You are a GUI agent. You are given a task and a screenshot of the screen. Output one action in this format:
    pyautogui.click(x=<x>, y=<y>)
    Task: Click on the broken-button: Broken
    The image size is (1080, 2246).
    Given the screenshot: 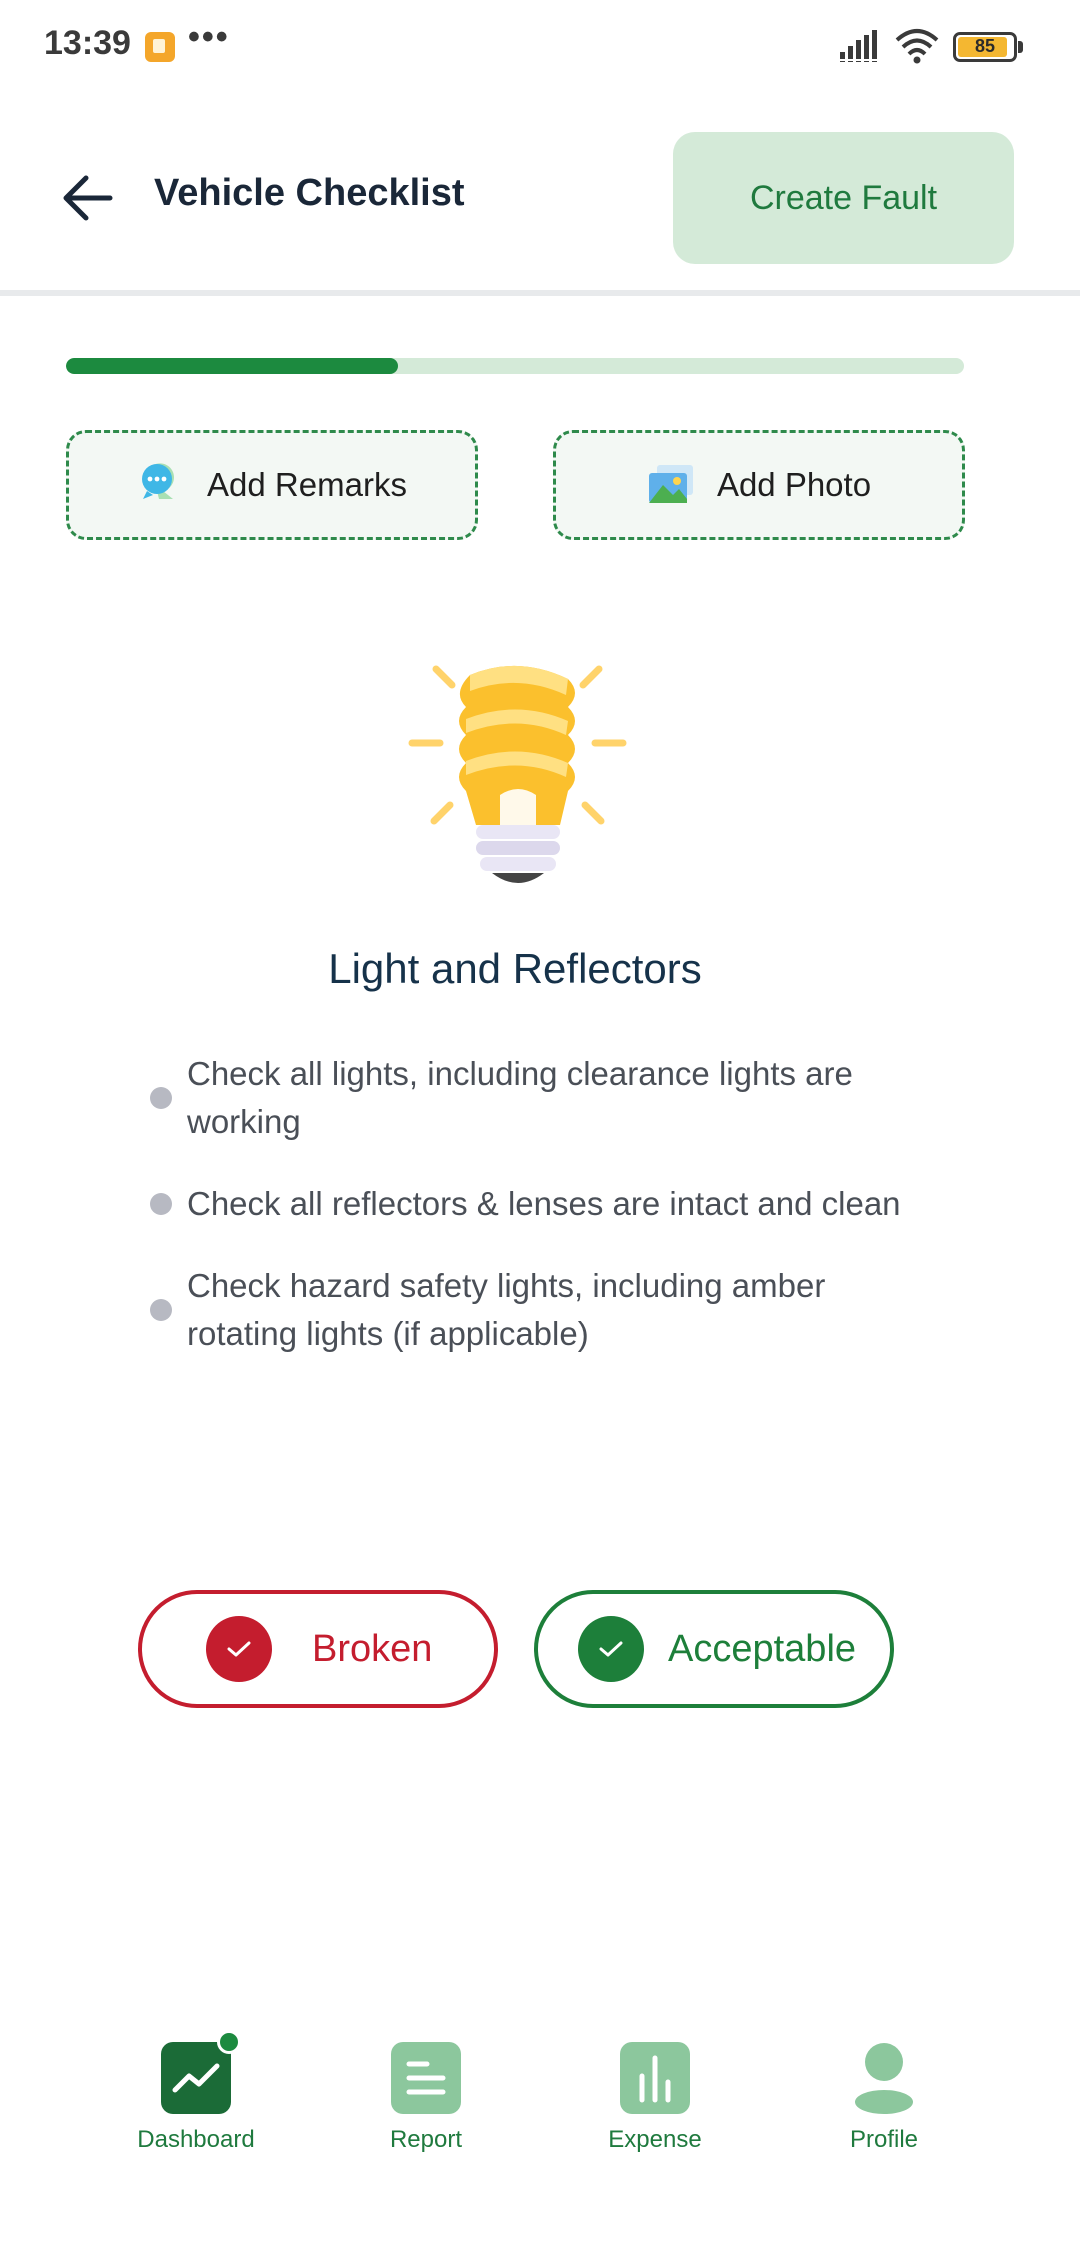 What is the action you would take?
    pyautogui.click(x=318, y=1649)
    